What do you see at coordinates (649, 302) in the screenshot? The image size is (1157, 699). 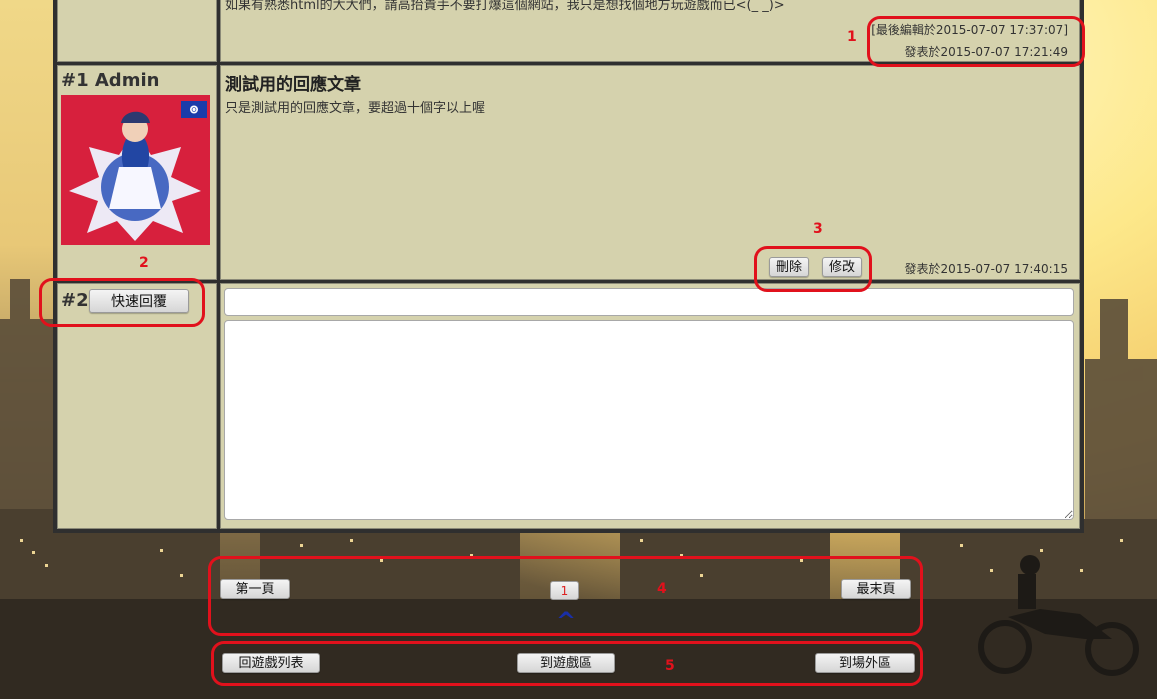 I see `reply-title-field` at bounding box center [649, 302].